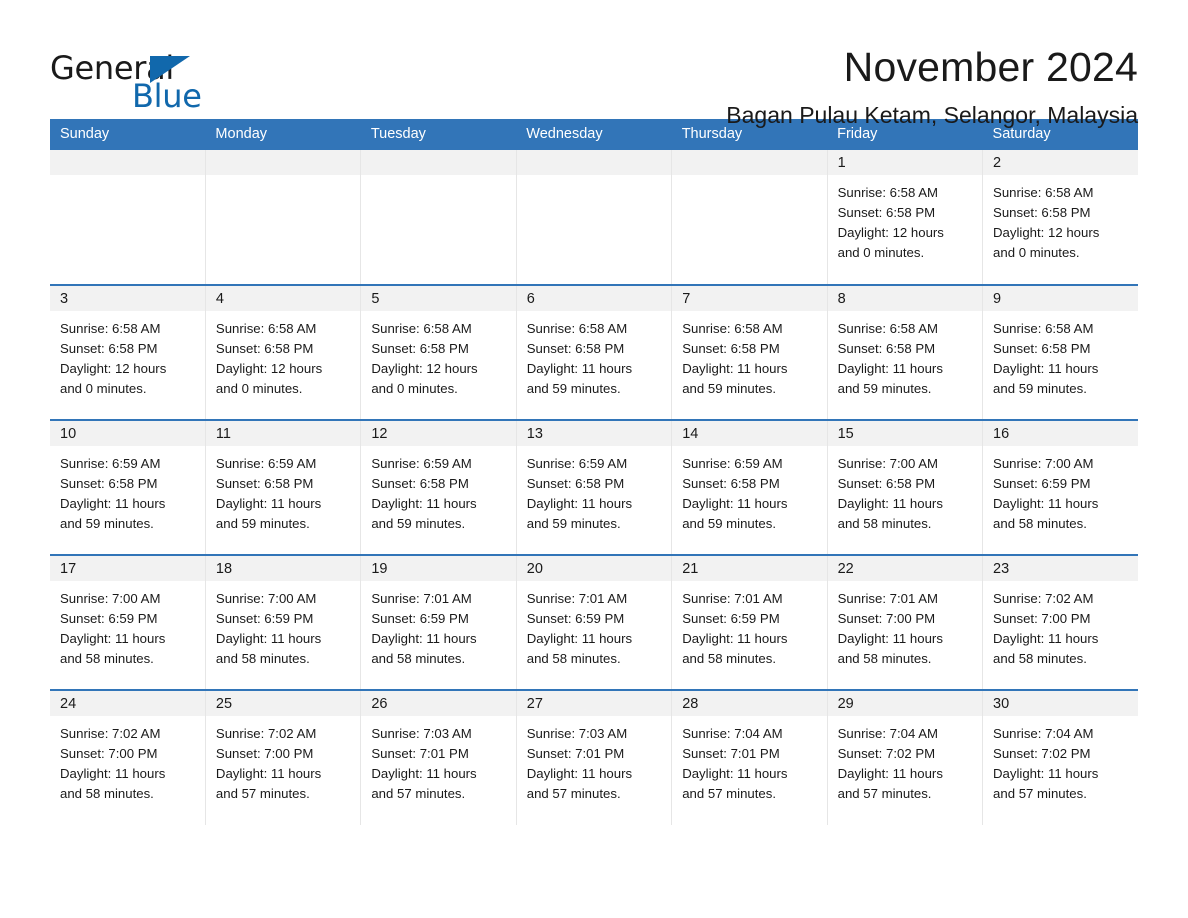  What do you see at coordinates (266, 733) in the screenshot?
I see `sunrise-text: Sunrise: 7:02 AM` at bounding box center [266, 733].